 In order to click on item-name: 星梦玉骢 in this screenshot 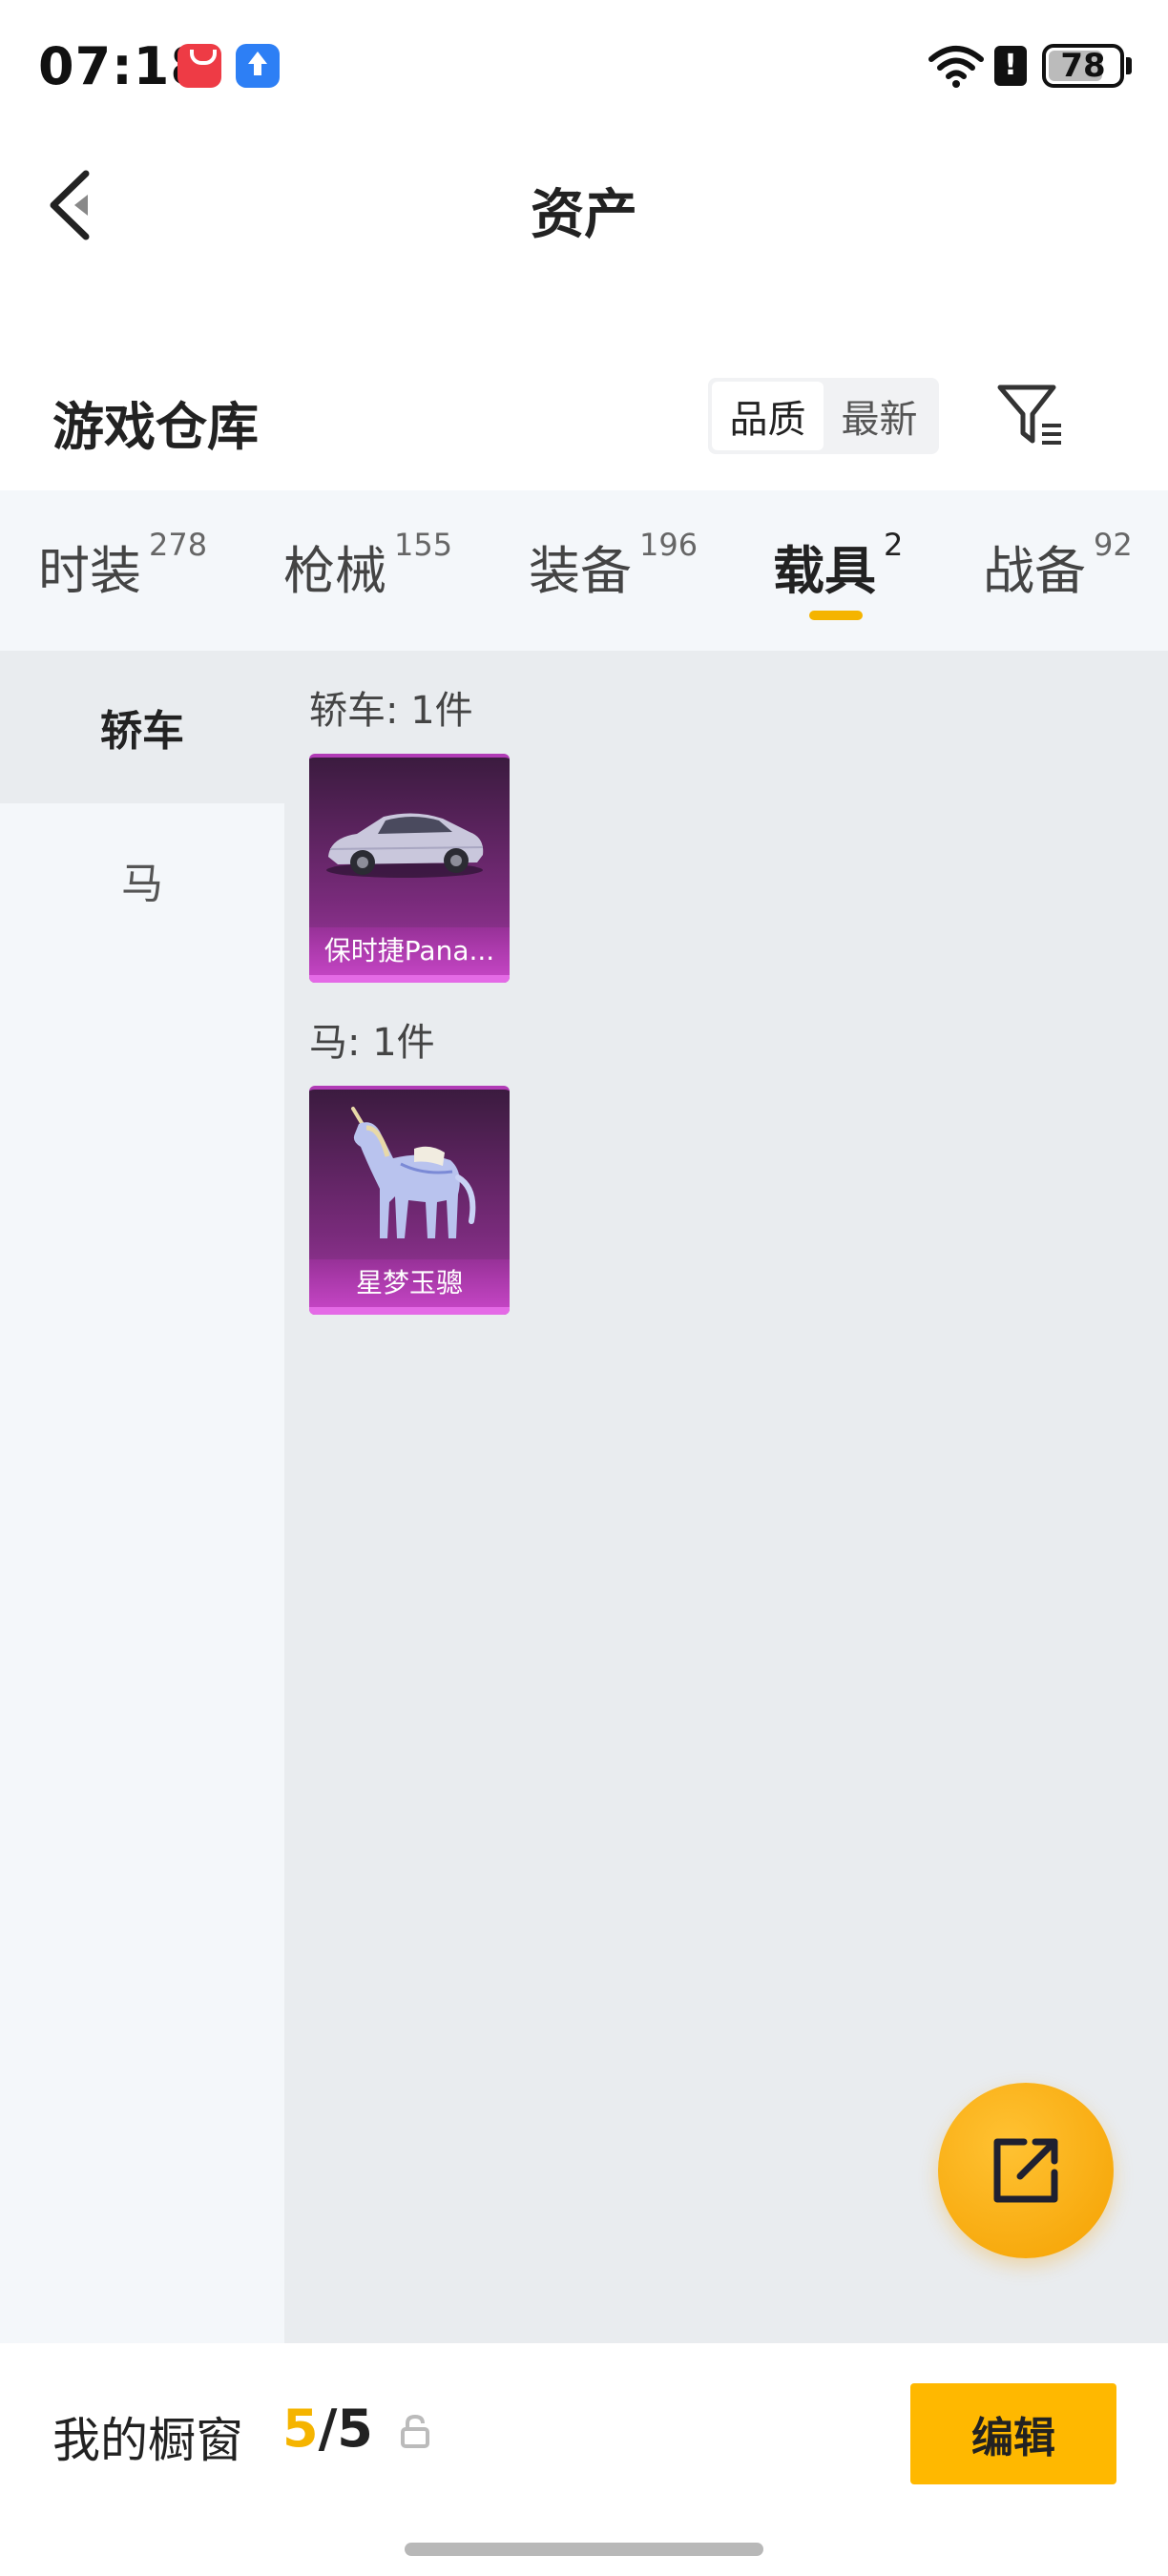, I will do `click(409, 1283)`.